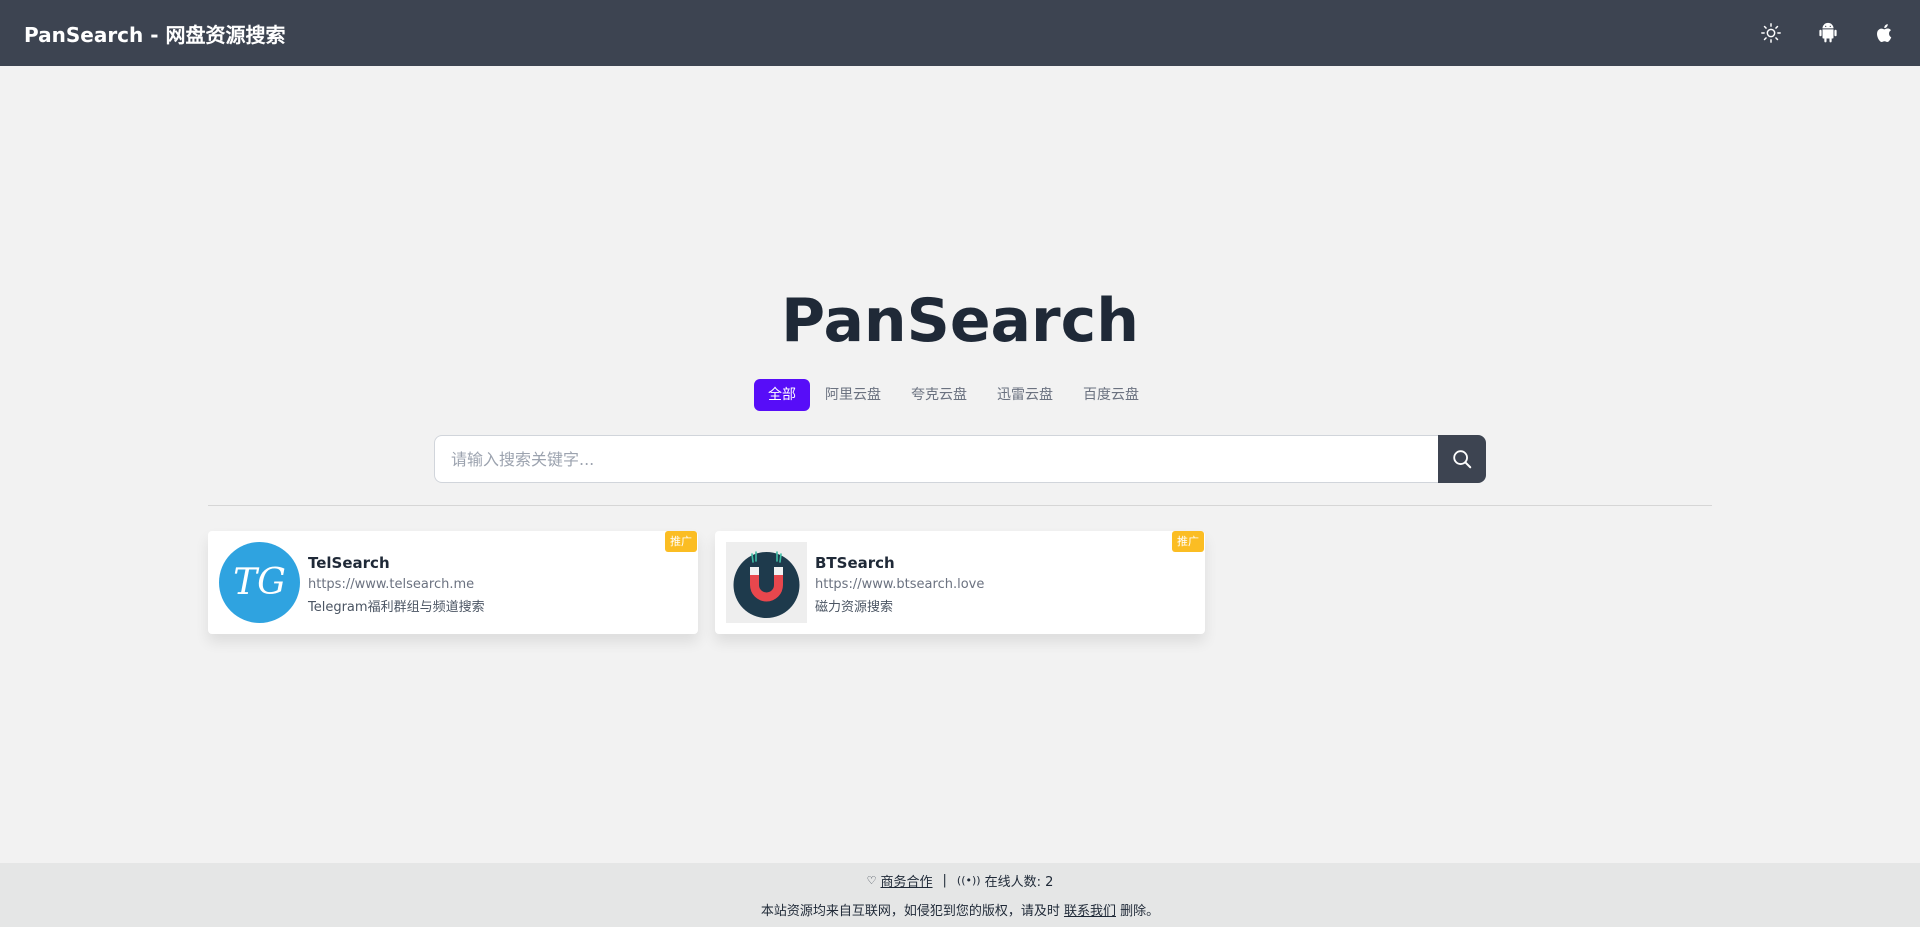 This screenshot has width=1920, height=927. I want to click on contact-link: 联系我们, so click(1090, 911).